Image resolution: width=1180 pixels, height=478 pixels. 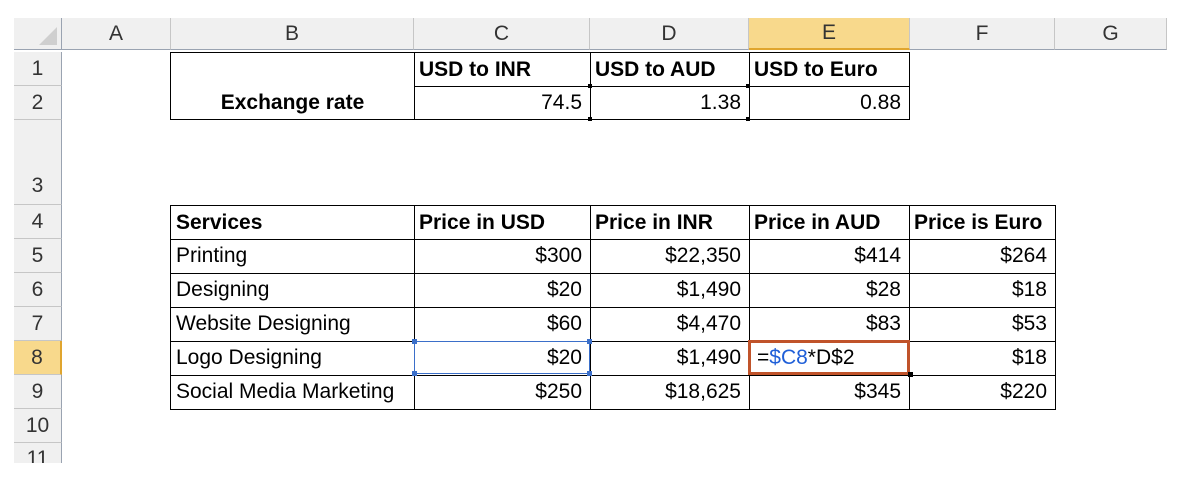 I want to click on table-cell-euro: $220, so click(x=982, y=392).